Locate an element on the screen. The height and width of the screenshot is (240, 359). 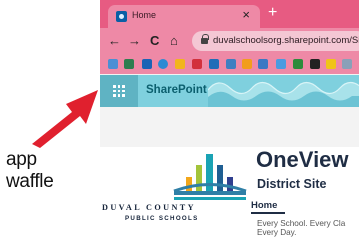
close-tab-icon: × is located at coordinates (246, 15).